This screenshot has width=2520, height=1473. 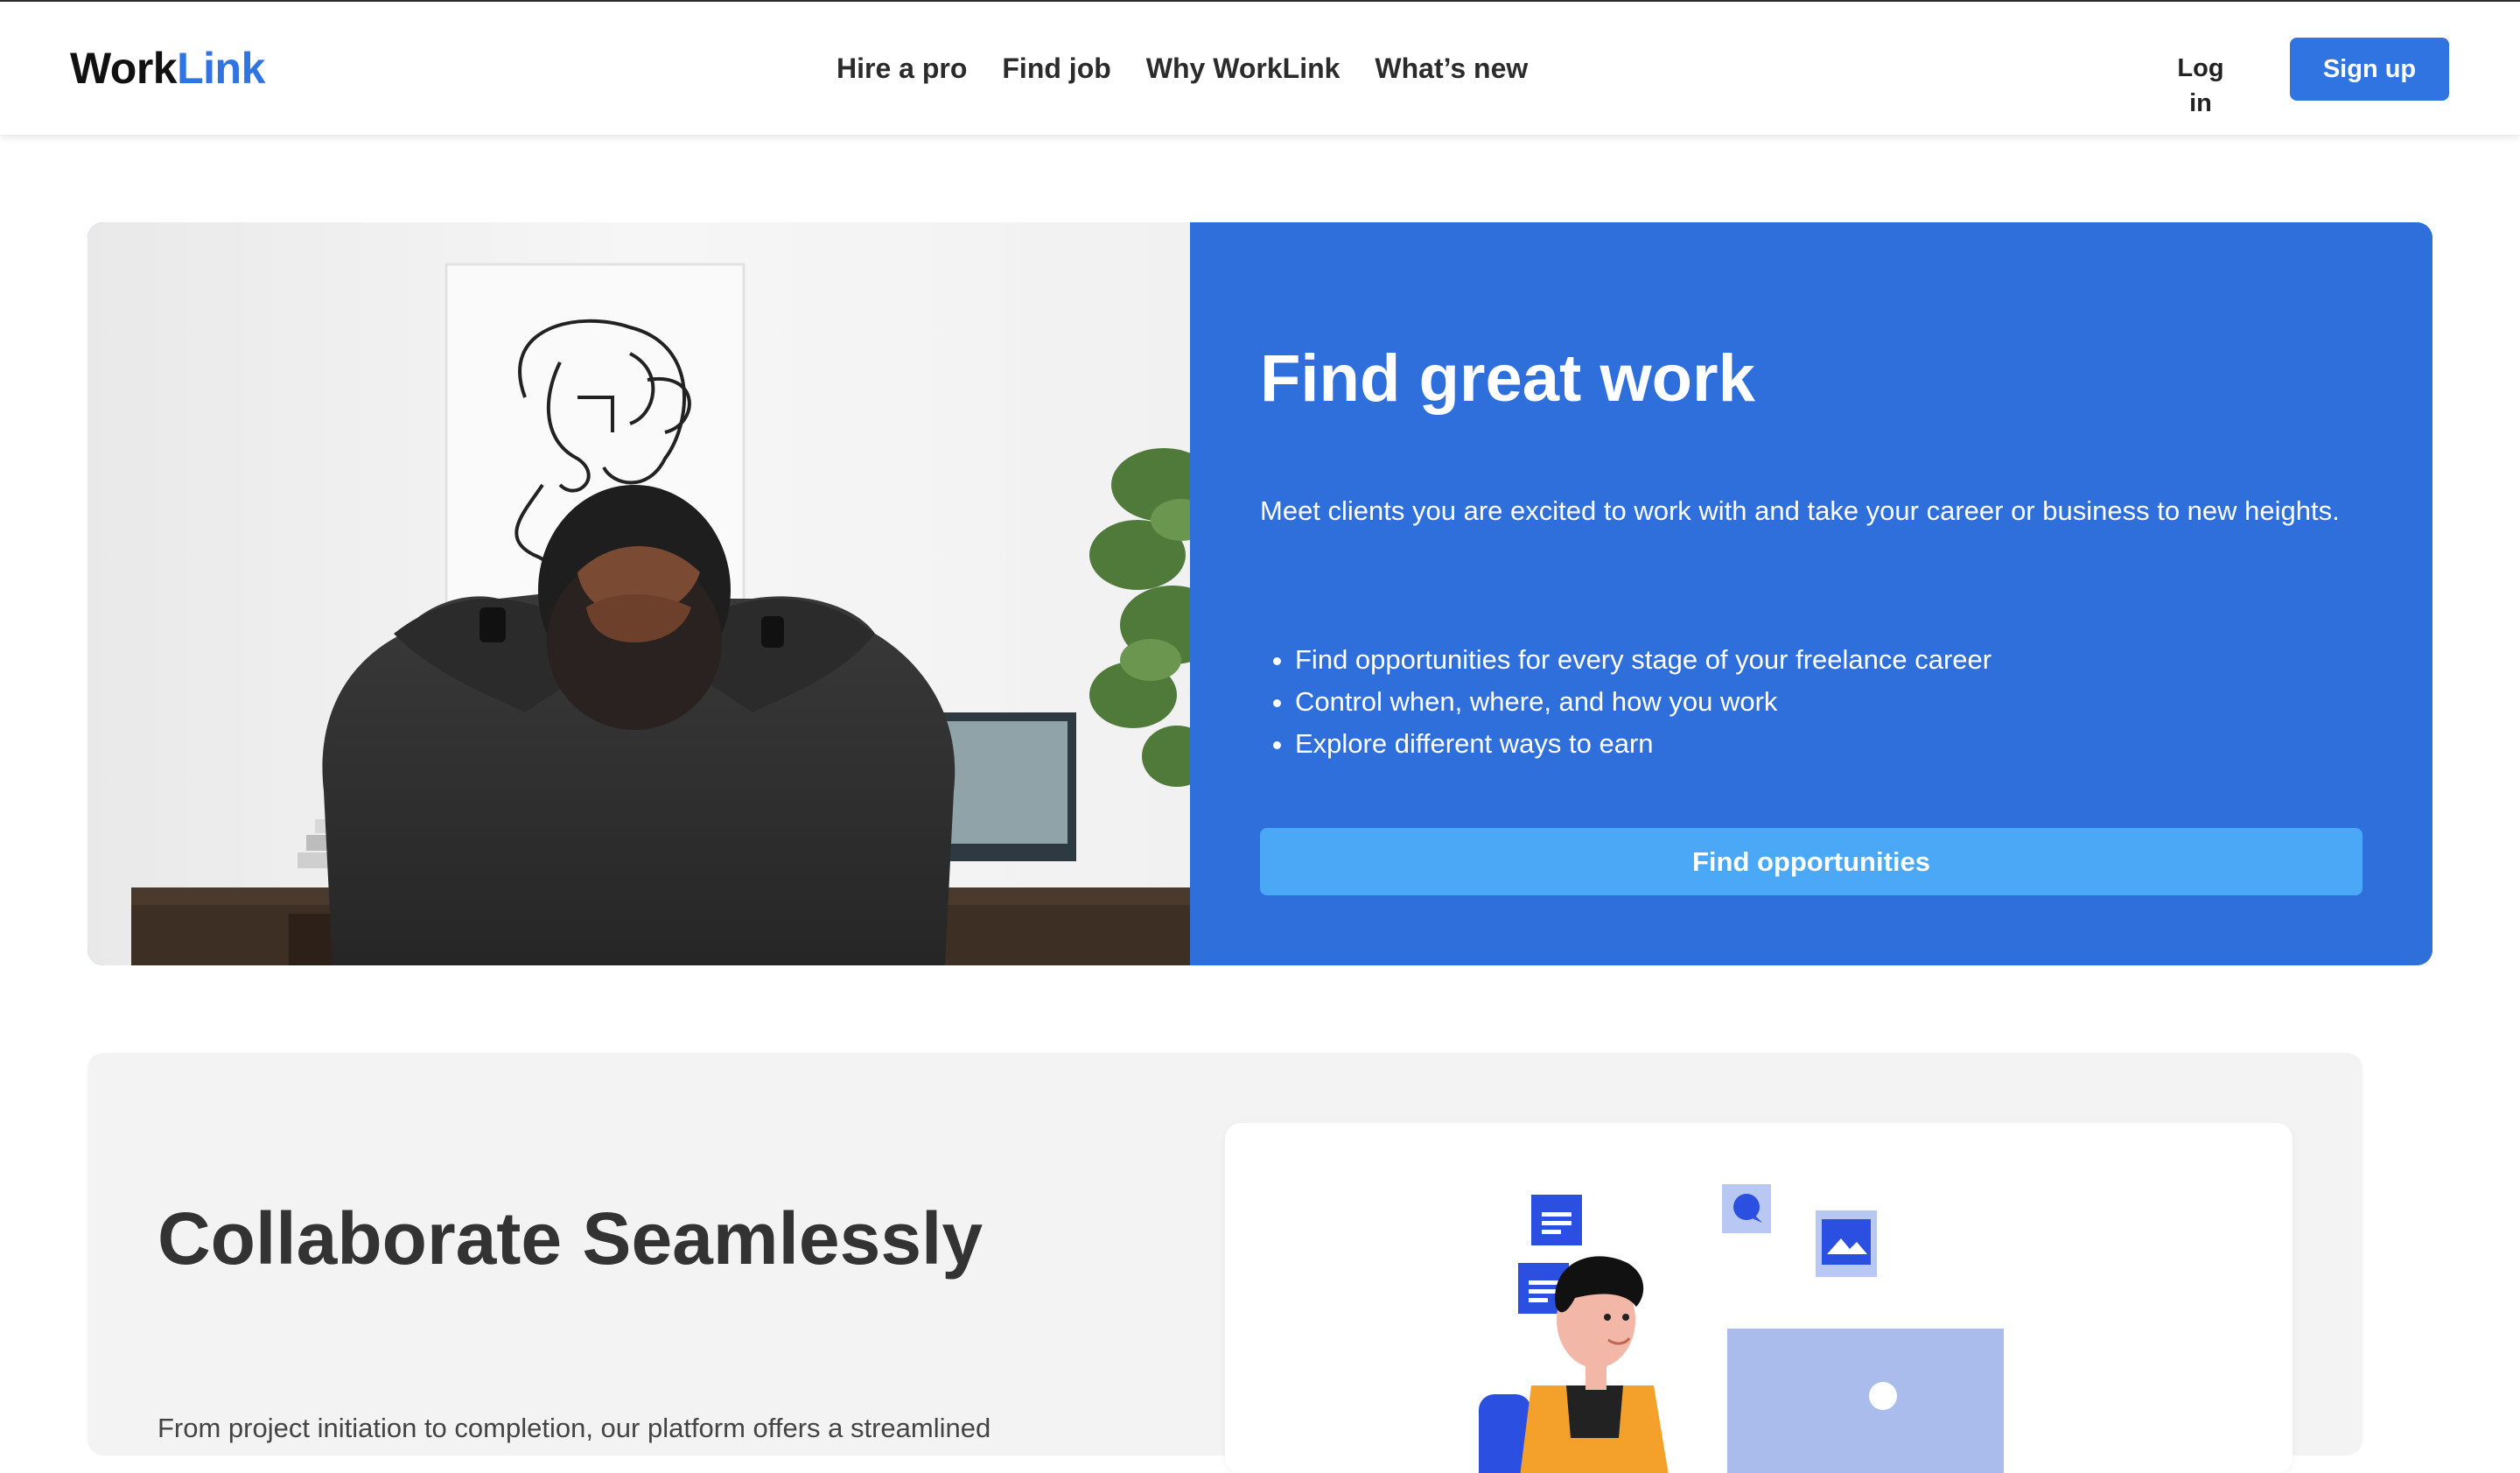 What do you see at coordinates (1507, 379) in the screenshot?
I see `hero-title: Find great work` at bounding box center [1507, 379].